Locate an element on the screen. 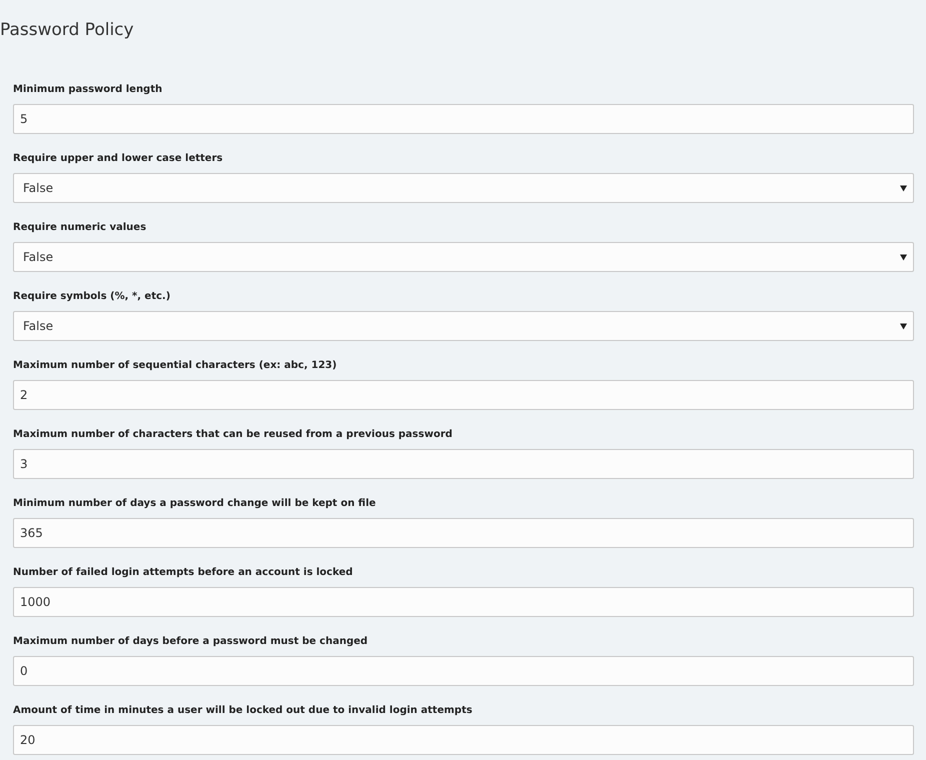 Image resolution: width=926 pixels, height=760 pixels. field-label: Require upper and lower case letters is located at coordinates (118, 159).